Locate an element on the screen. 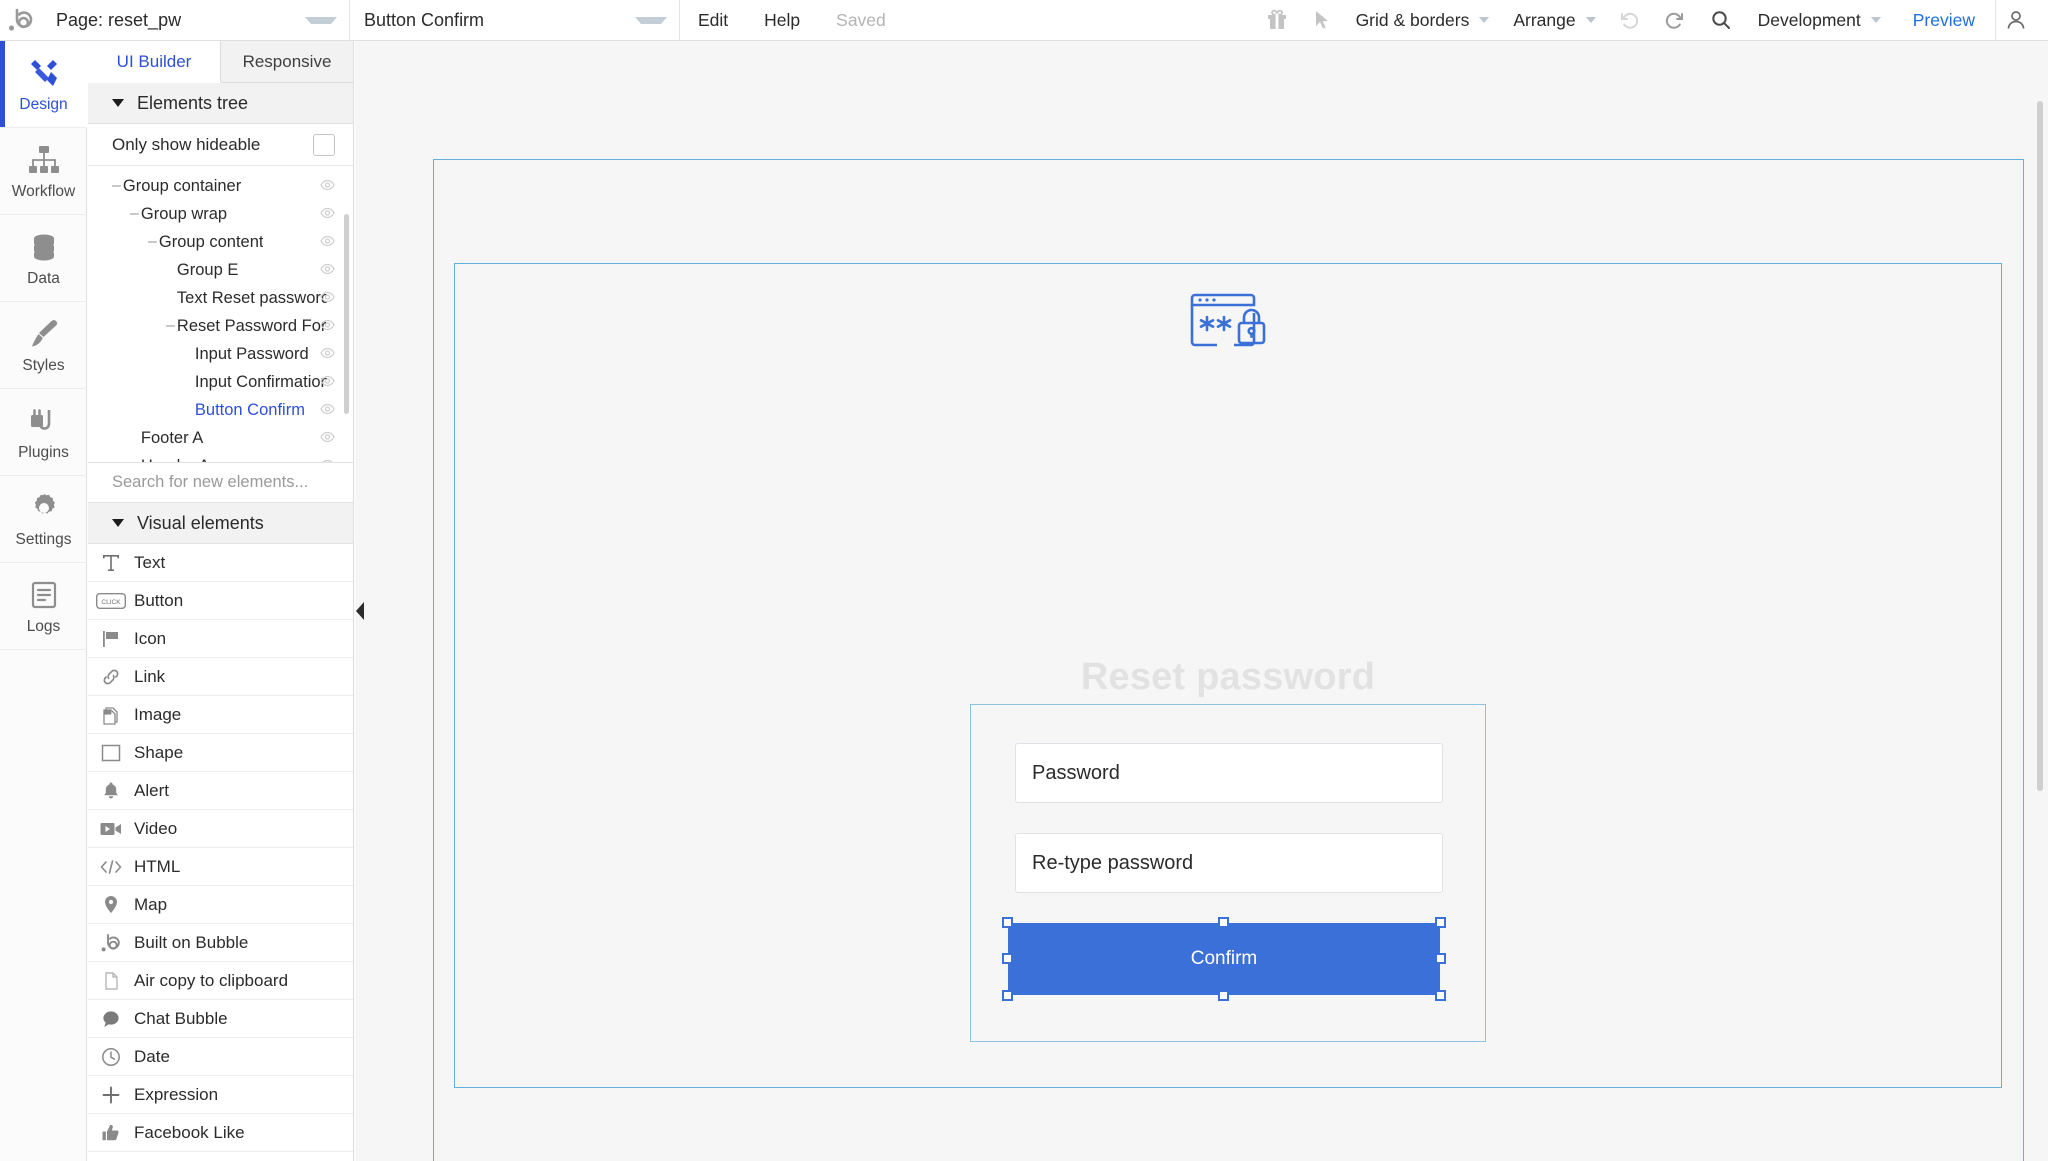 This screenshot has height=1161, width=2048. undo-icon is located at coordinates (1630, 20).